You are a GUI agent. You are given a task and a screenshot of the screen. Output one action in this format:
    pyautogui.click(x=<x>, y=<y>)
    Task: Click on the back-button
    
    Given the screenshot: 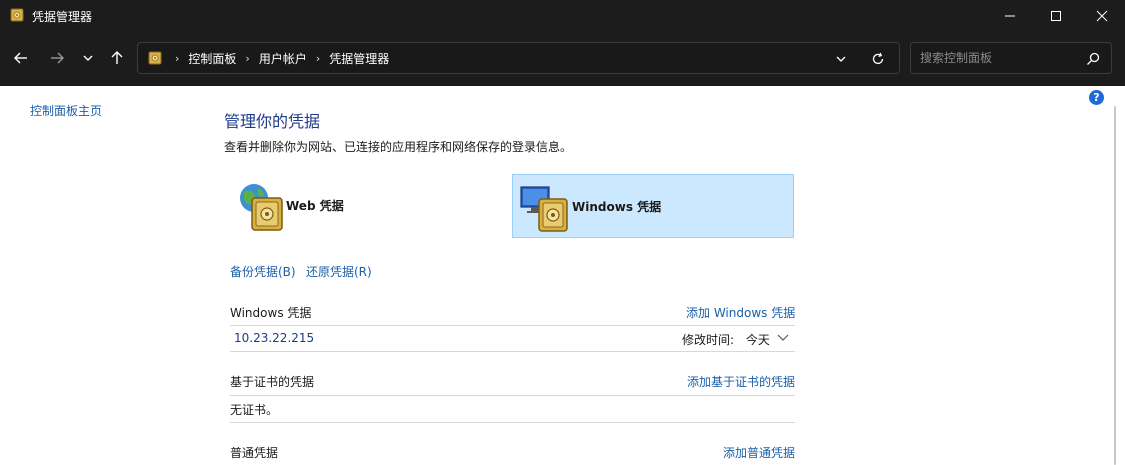 What is the action you would take?
    pyautogui.click(x=21, y=58)
    